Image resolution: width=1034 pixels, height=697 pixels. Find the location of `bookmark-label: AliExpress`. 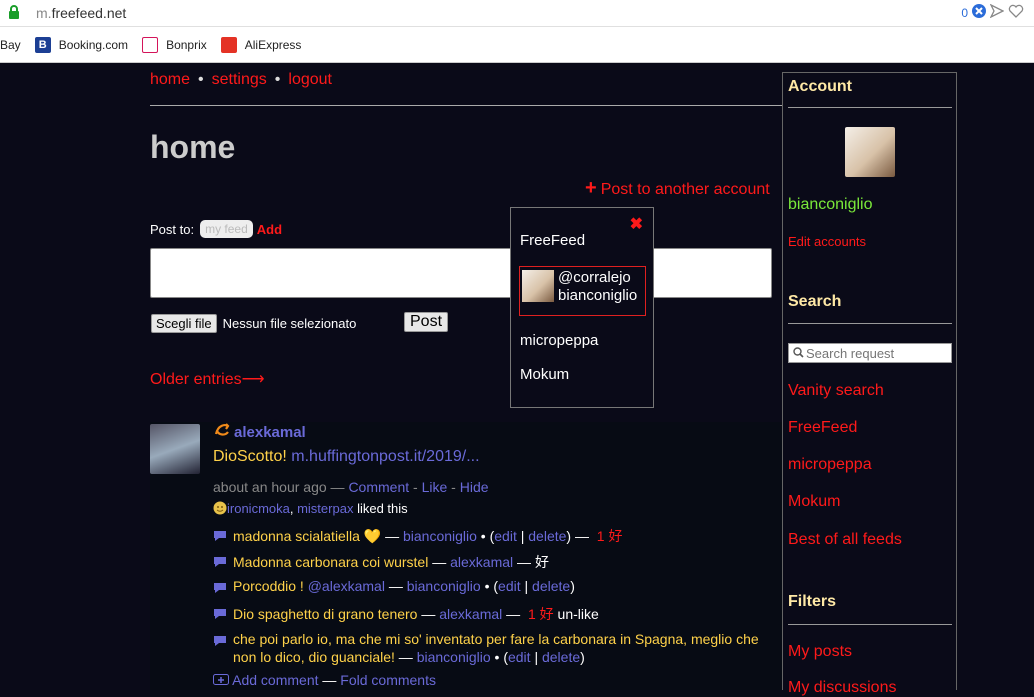

bookmark-label: AliExpress is located at coordinates (273, 45).